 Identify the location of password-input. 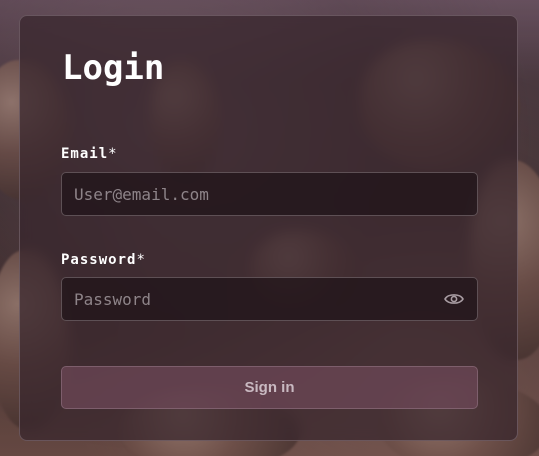
(254, 299).